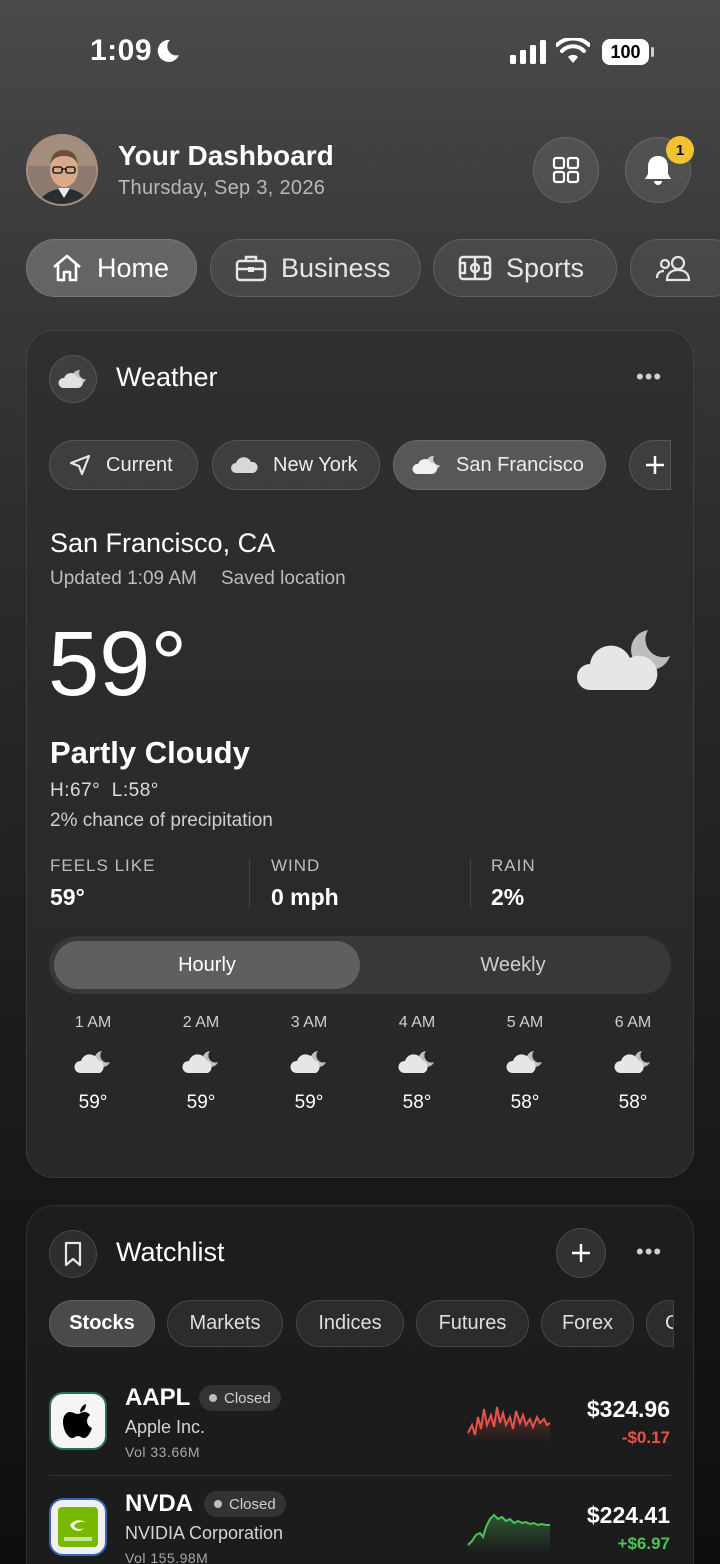  Describe the element at coordinates (633, 1022) in the screenshot. I see `hour-label: 6 AM` at that location.